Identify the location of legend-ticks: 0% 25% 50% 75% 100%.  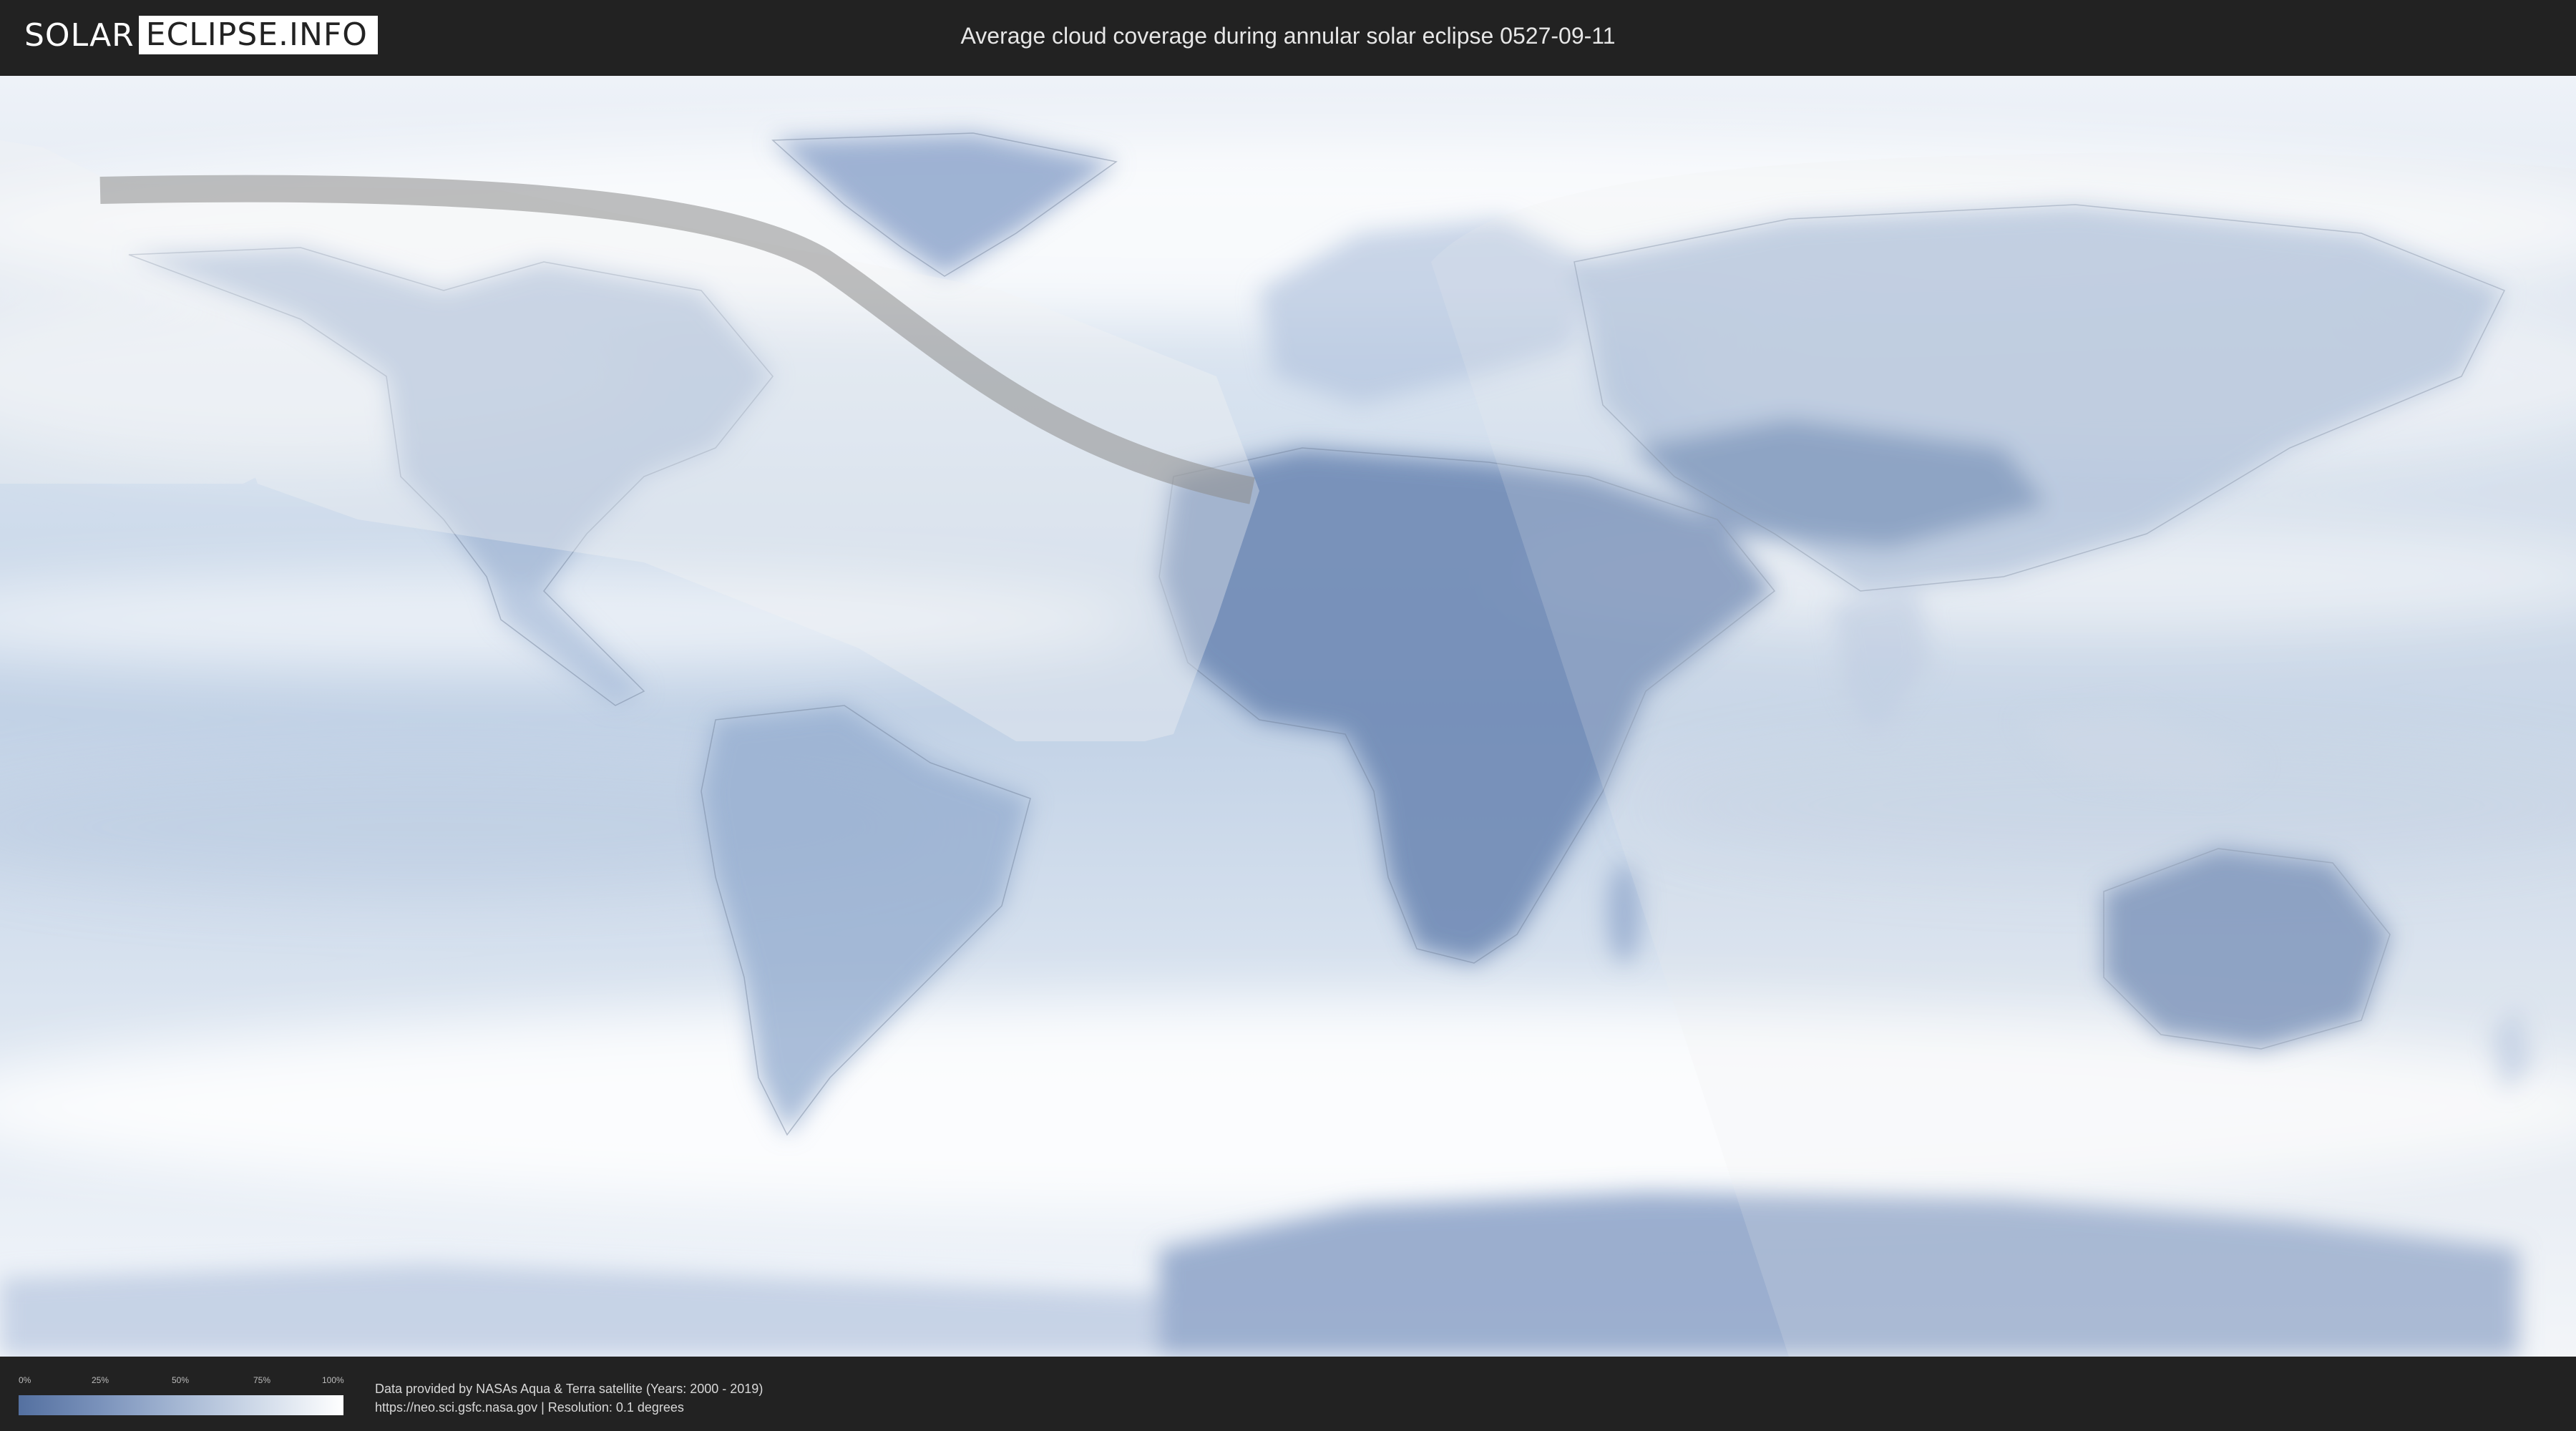
(181, 1381).